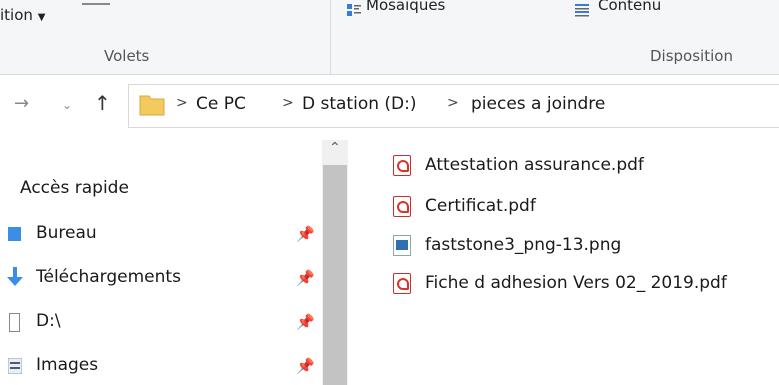 This screenshot has height=385, width=779. What do you see at coordinates (67, 365) in the screenshot?
I see `nav-item-label: Images` at bounding box center [67, 365].